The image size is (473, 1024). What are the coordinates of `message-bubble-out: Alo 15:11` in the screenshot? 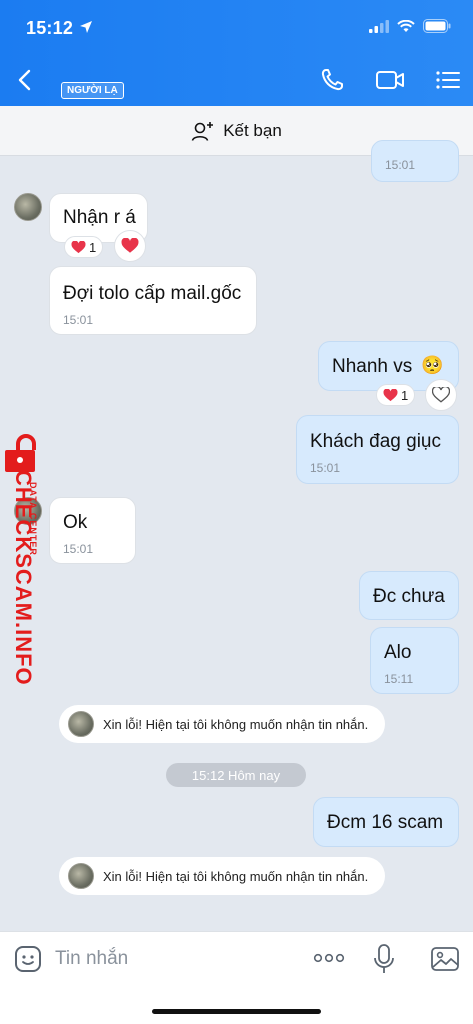 It's located at (414, 660).